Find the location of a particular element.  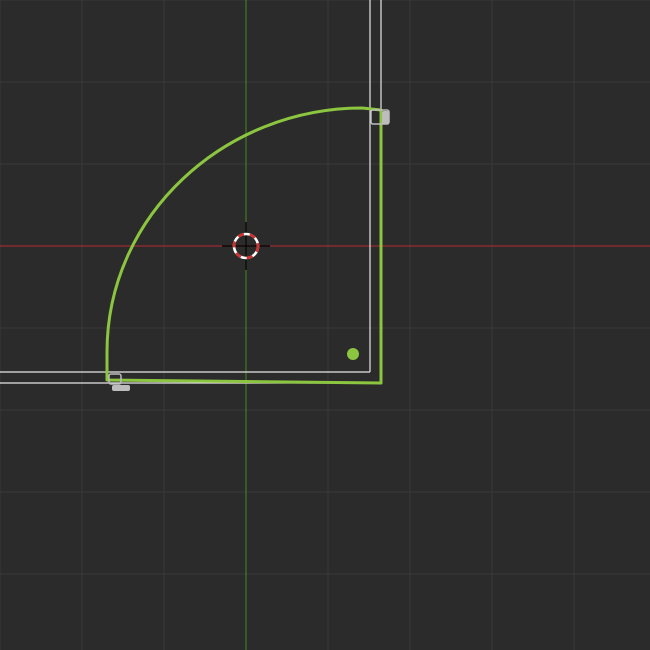

snap-handle-top-fill is located at coordinates (385, 117).